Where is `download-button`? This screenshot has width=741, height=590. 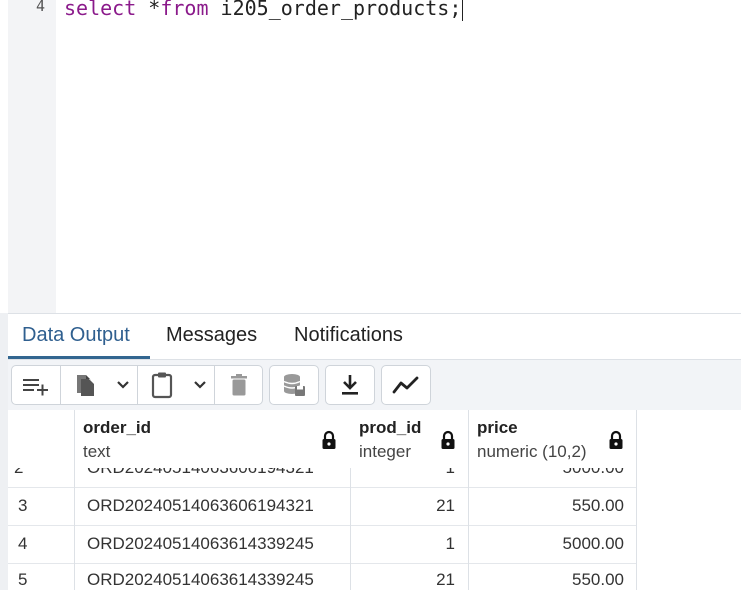 download-button is located at coordinates (350, 385).